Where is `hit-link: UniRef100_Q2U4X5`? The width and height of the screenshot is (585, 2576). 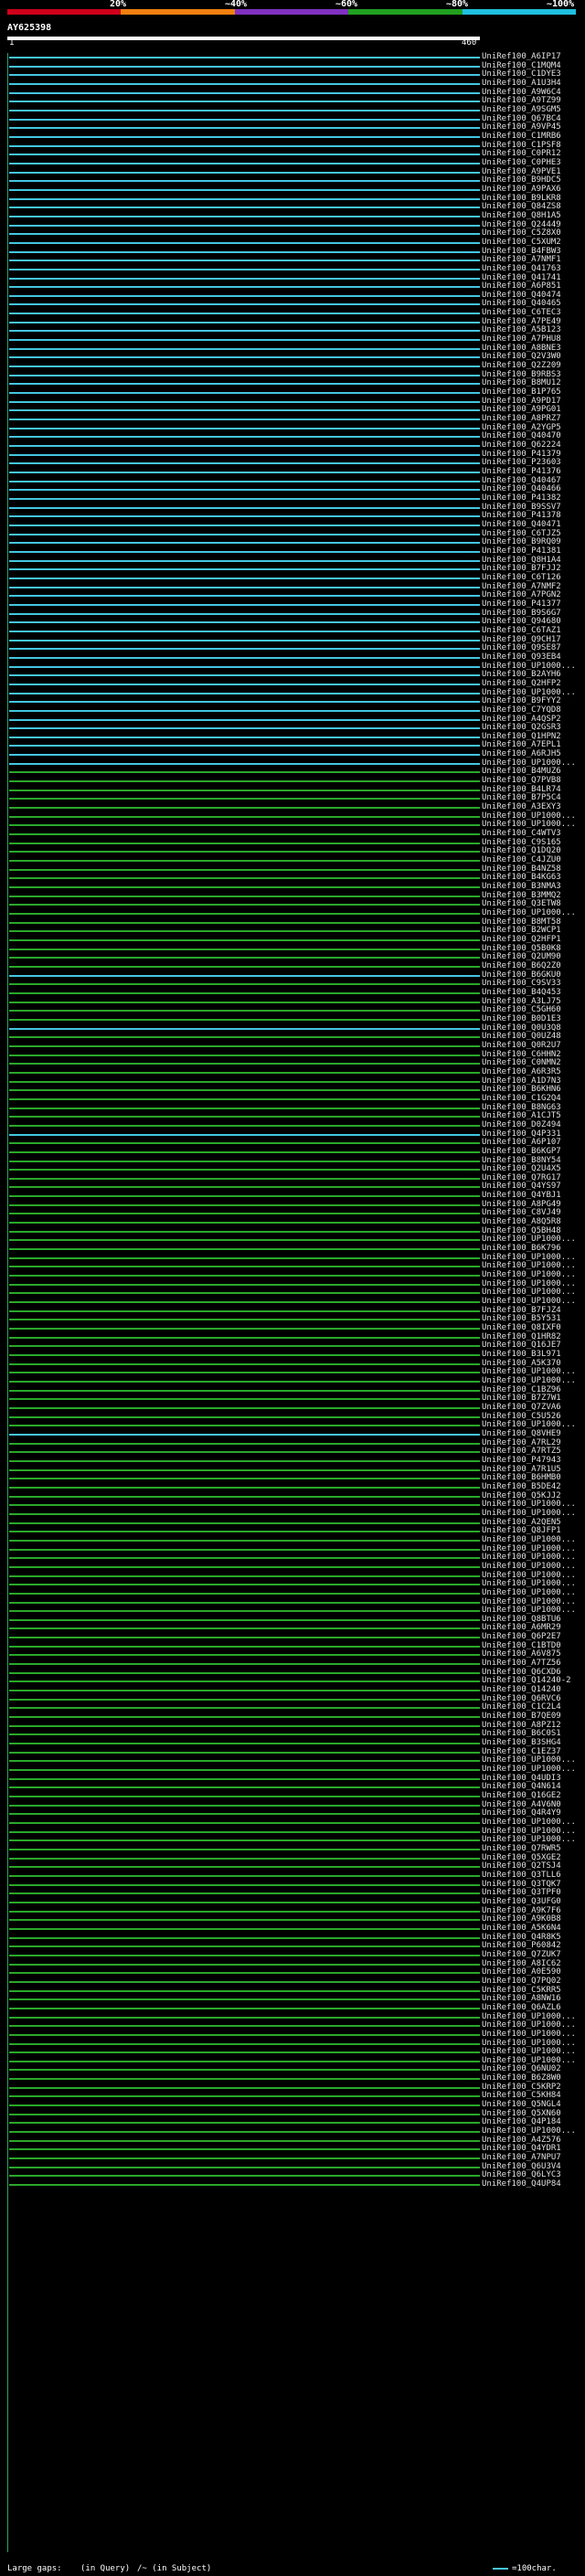 hit-link: UniRef100_Q2U4X5 is located at coordinates (521, 1169).